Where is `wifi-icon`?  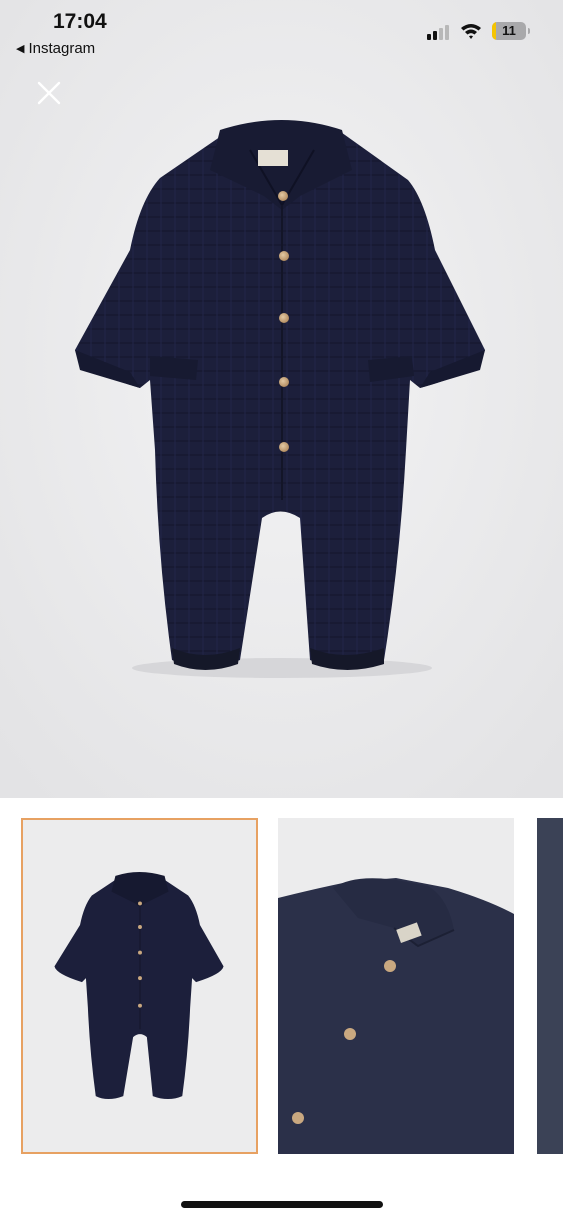
wifi-icon is located at coordinates (471, 31).